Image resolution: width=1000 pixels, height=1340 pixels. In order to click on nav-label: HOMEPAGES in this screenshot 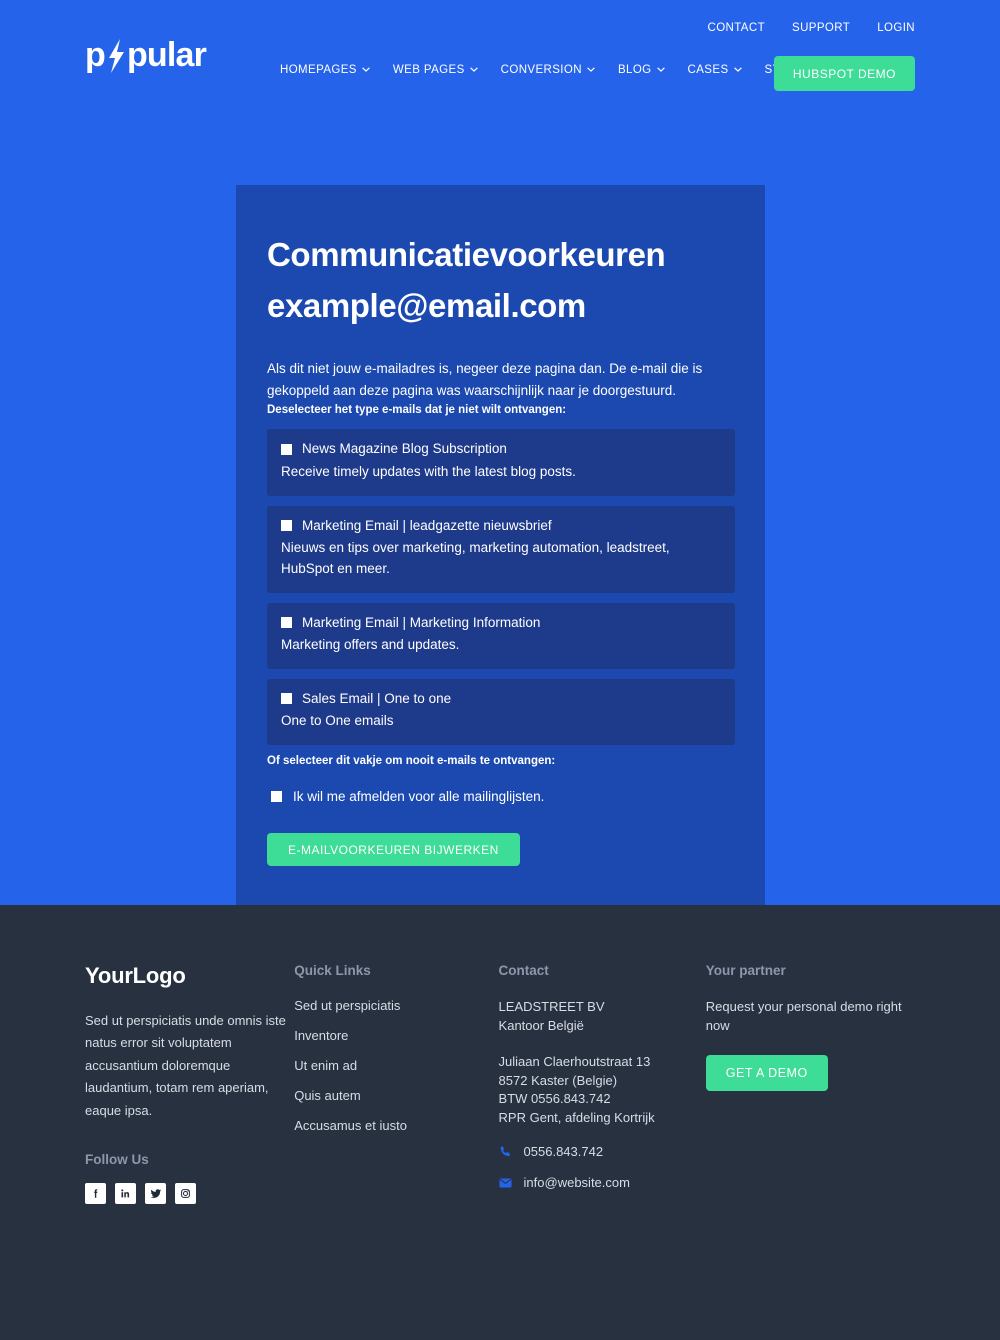, I will do `click(318, 69)`.